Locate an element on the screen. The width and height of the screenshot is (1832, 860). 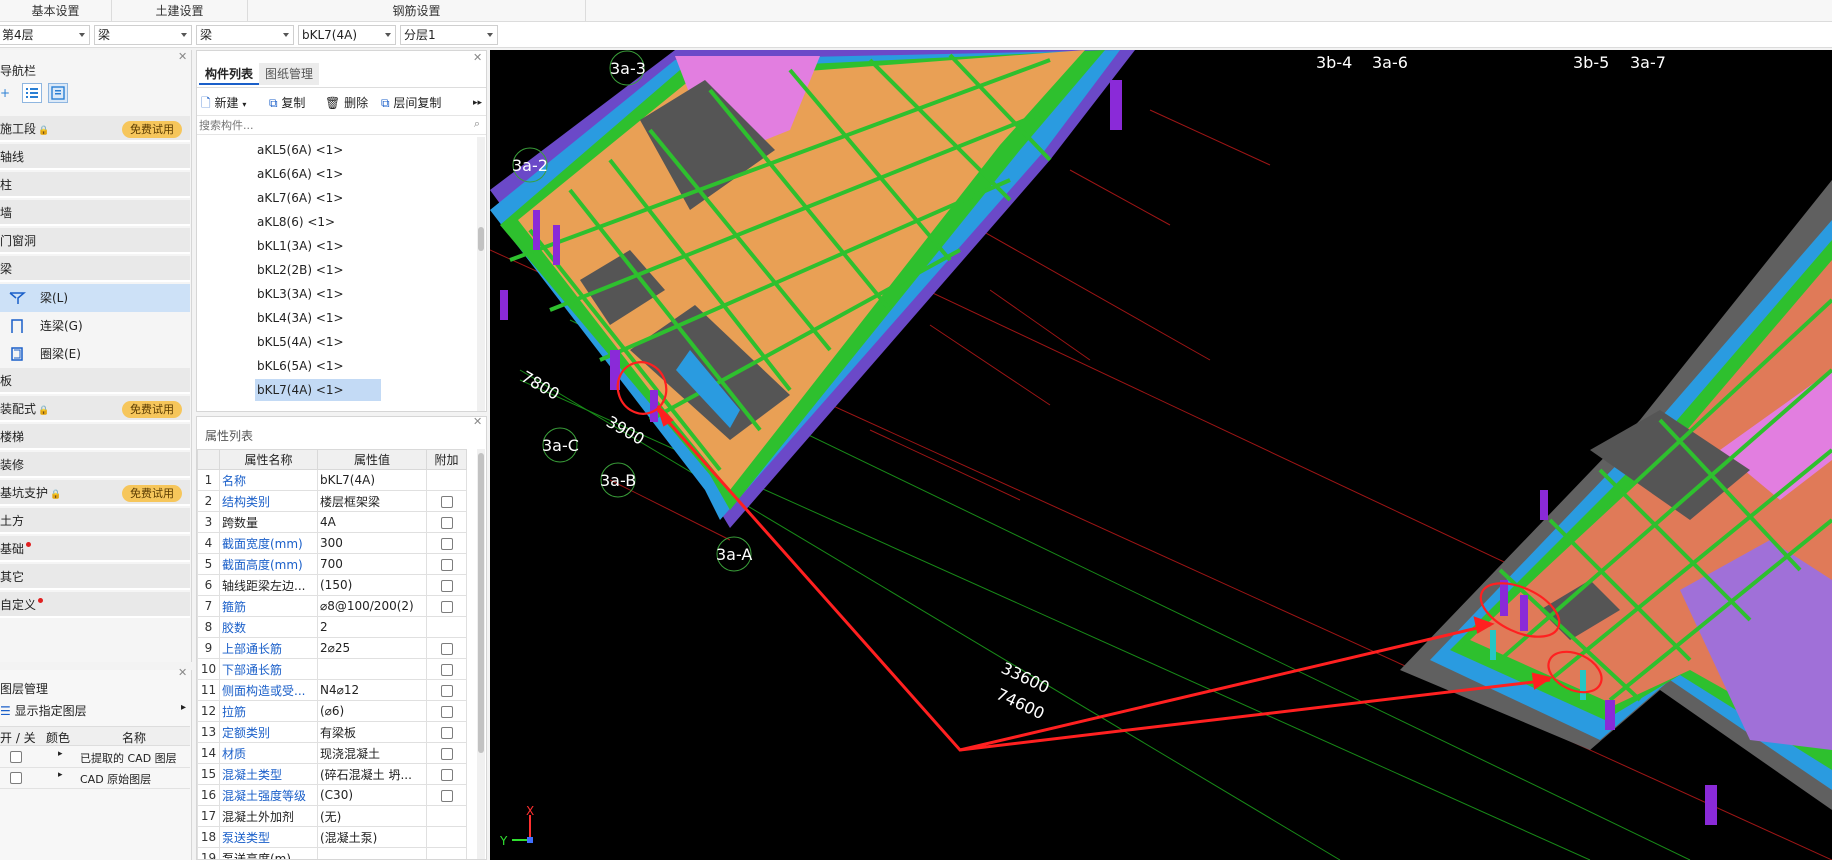
nav-sub-coupling-beam: 连梁(G) is located at coordinates (95, 326).